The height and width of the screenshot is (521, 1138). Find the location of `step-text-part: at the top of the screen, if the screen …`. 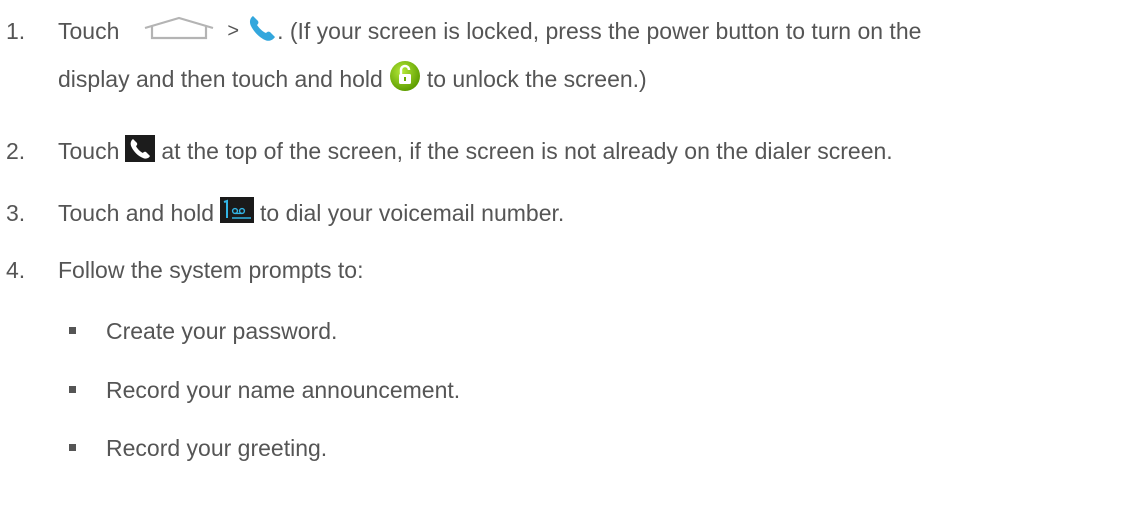

step-text-part: at the top of the screen, if the screen … is located at coordinates (527, 150).